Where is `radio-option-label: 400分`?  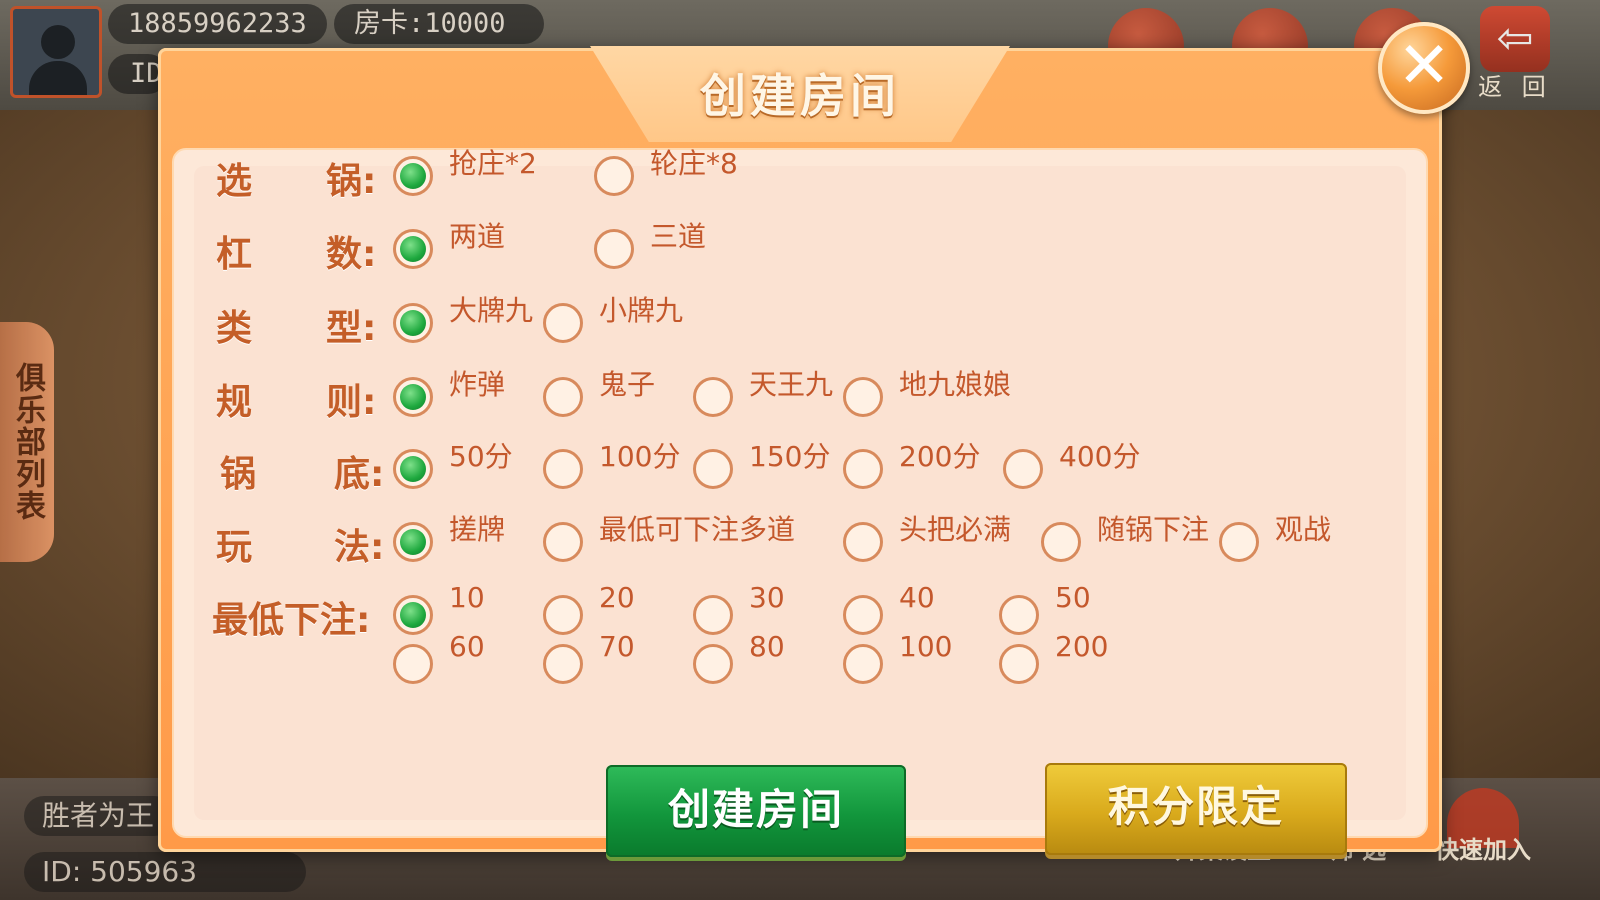
radio-option-label: 400分 is located at coordinates (1100, 456).